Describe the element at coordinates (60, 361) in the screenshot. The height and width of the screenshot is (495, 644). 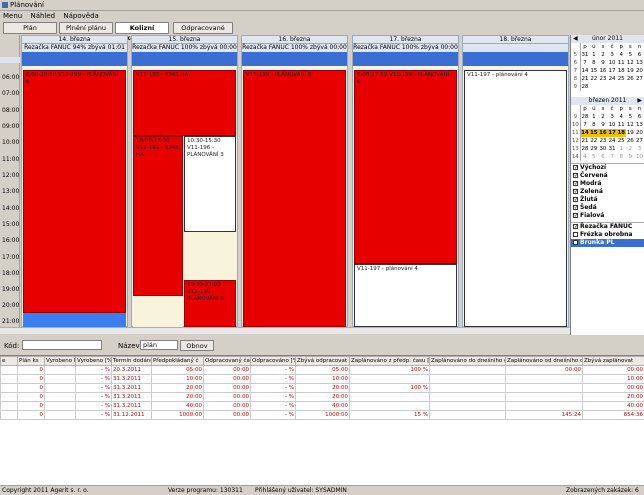
I see `column-header: Vyrobeno ks` at that location.